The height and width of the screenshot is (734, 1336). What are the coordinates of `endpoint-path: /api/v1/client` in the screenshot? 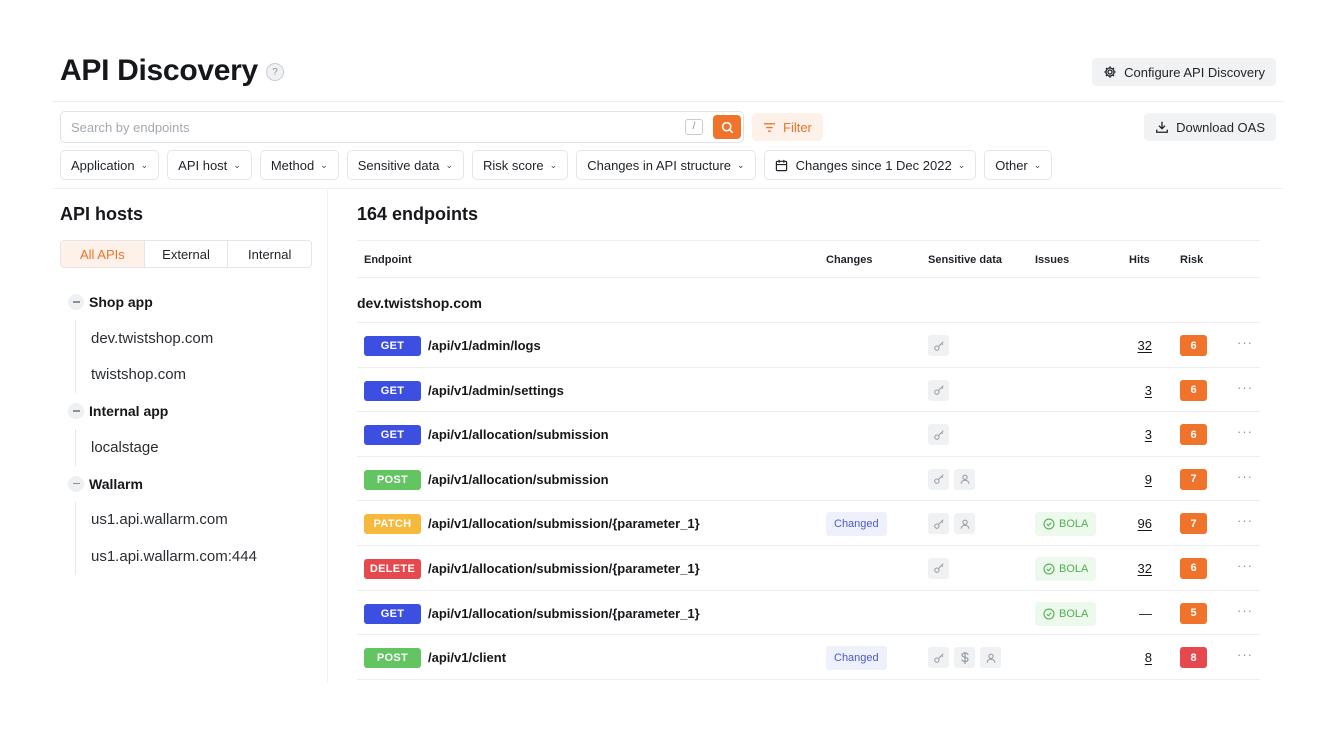 It's located at (467, 657).